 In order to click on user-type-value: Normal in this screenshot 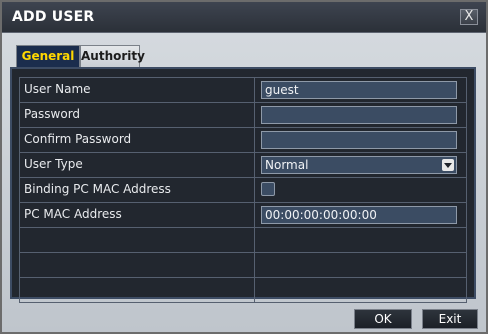, I will do `click(287, 165)`.